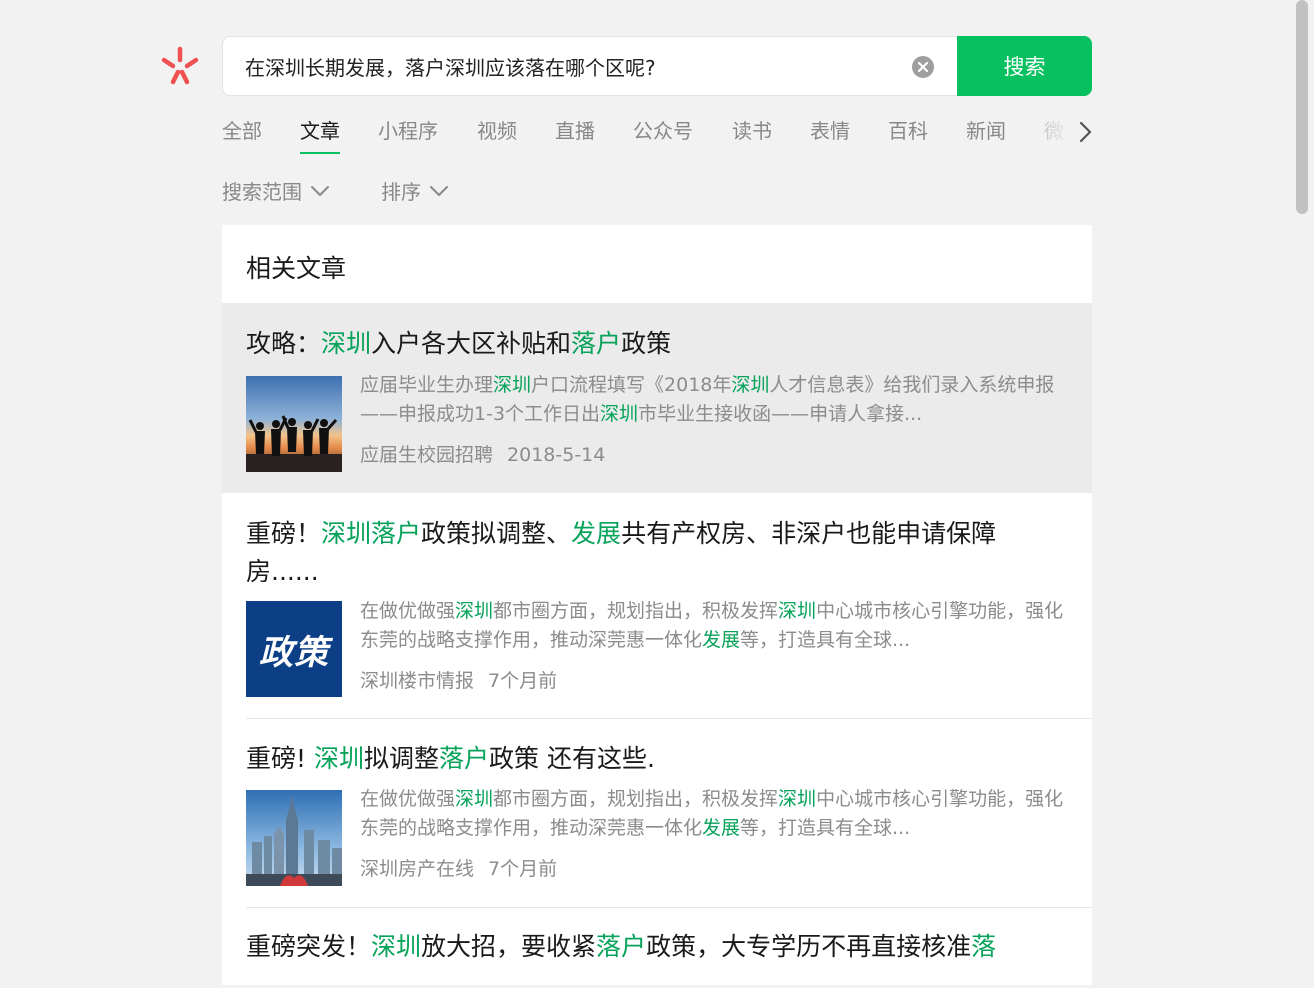  Describe the element at coordinates (242, 136) in the screenshot. I see `tab-all: 全部` at that location.